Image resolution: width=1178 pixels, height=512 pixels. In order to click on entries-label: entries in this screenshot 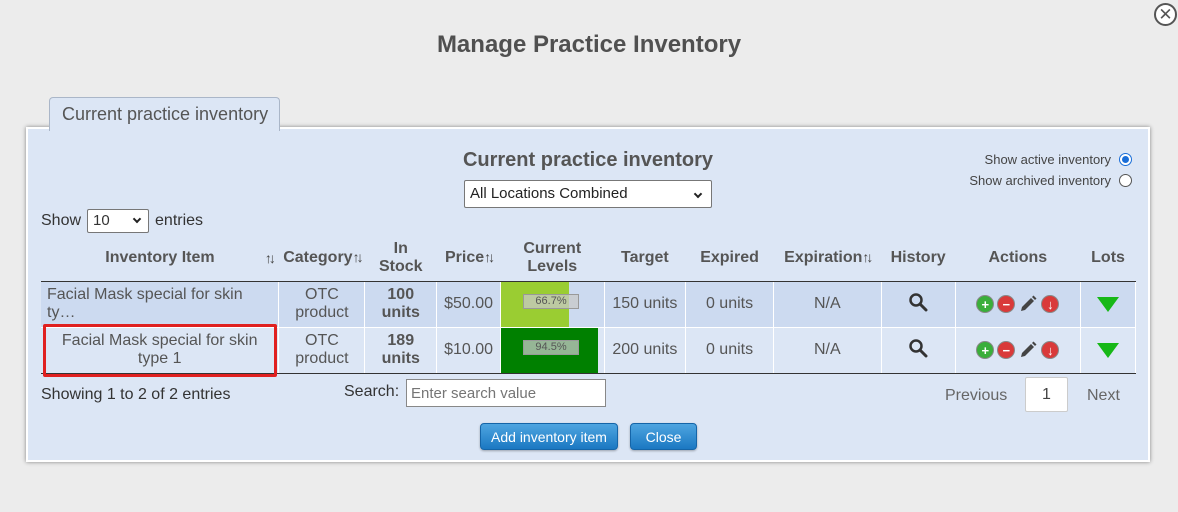, I will do `click(179, 220)`.